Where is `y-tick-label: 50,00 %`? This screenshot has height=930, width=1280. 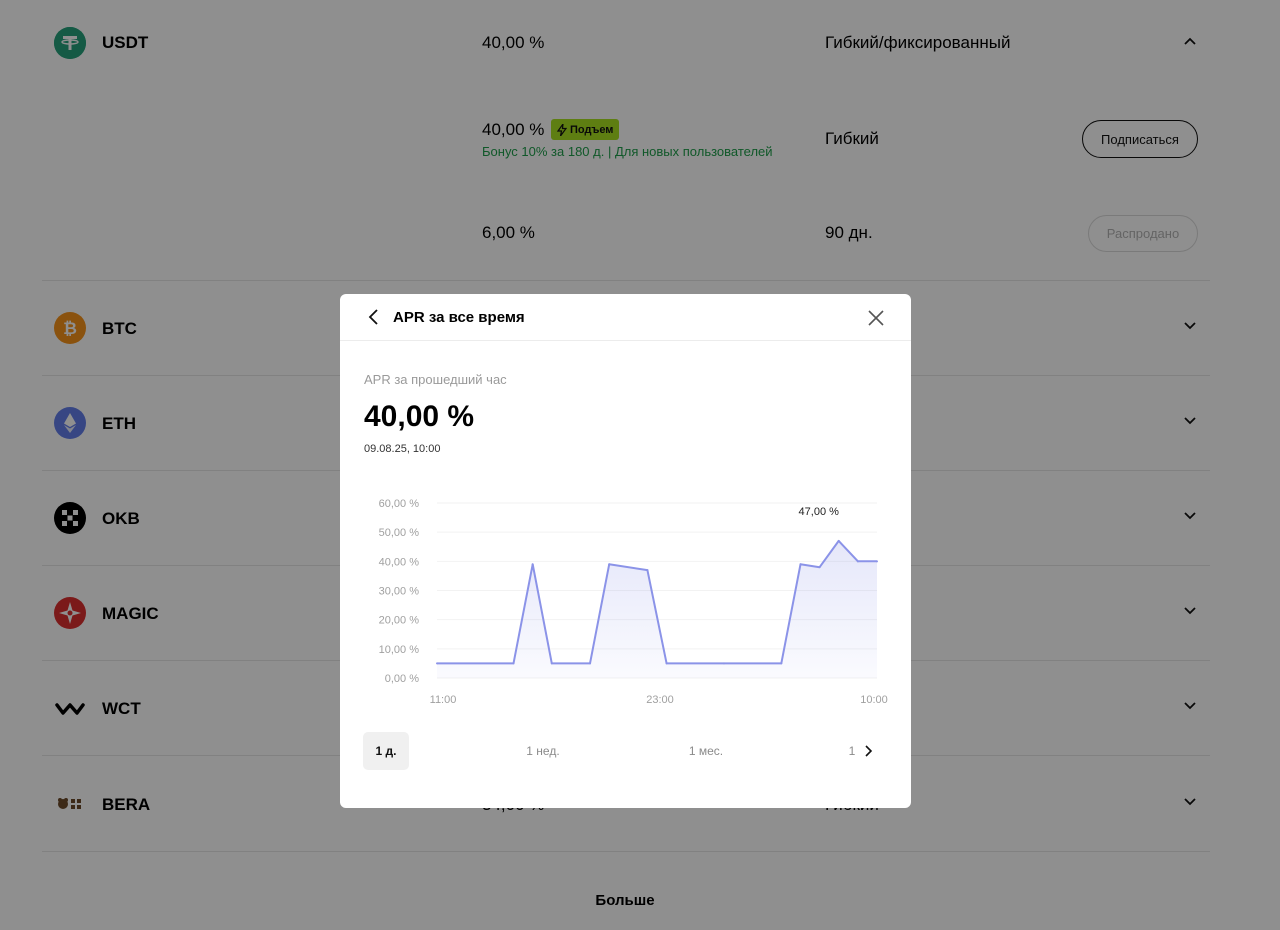 y-tick-label: 50,00 % is located at coordinates (399, 533).